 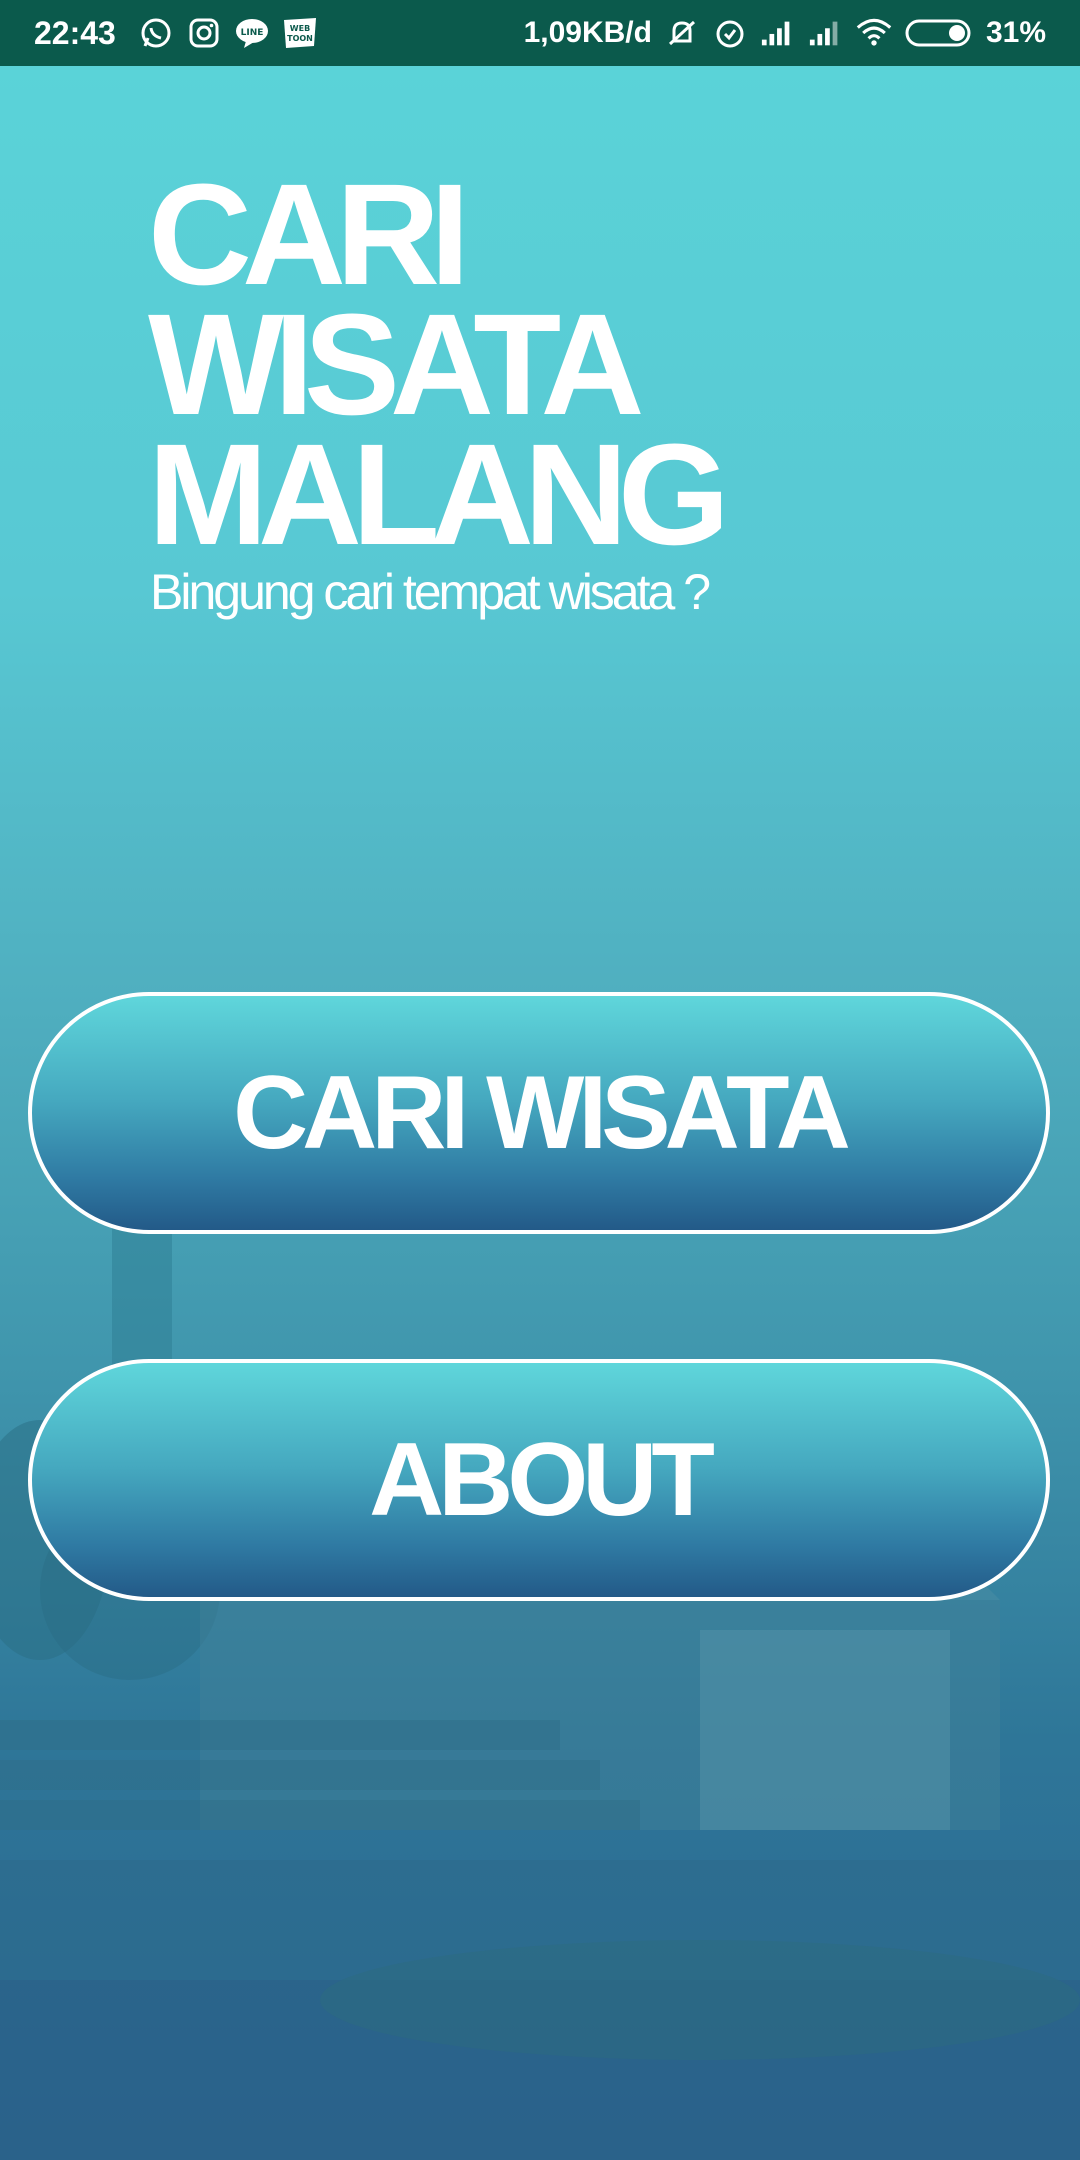 What do you see at coordinates (587, 32) in the screenshot?
I see `network-speed: 1,09KB/d` at bounding box center [587, 32].